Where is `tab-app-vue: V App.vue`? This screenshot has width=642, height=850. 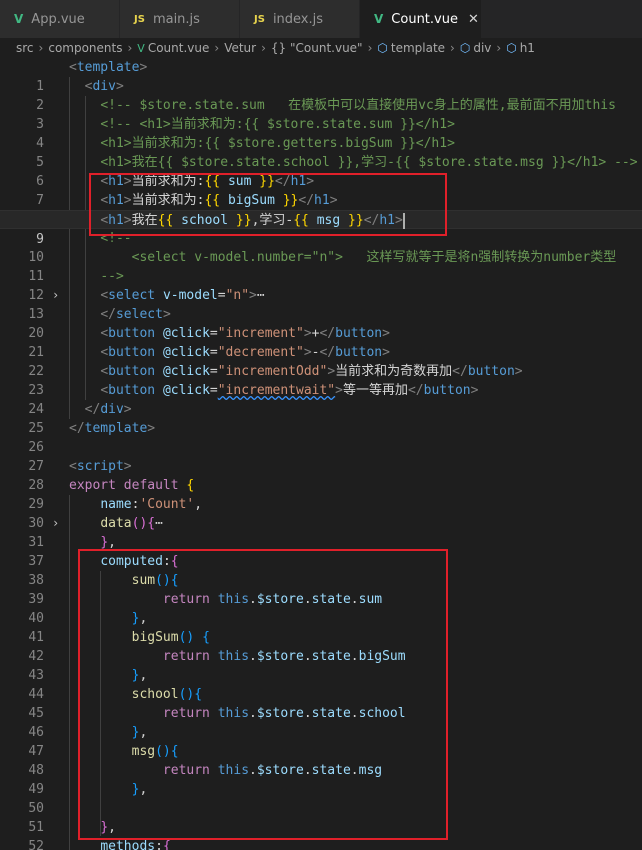 tab-app-vue: V App.vue is located at coordinates (60, 19).